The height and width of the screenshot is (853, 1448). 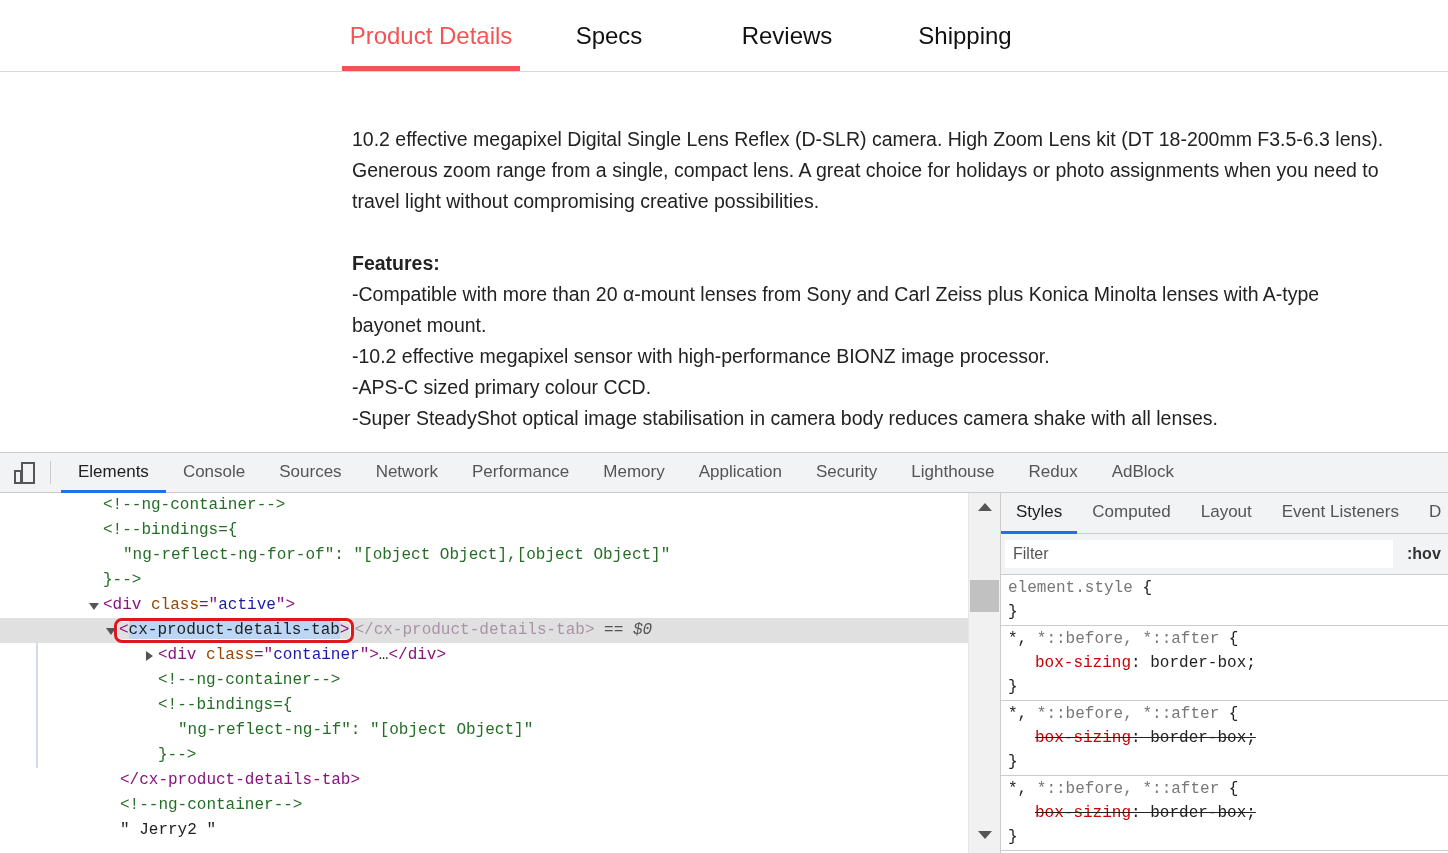 What do you see at coordinates (406, 473) in the screenshot?
I see `devtools-tab: Network` at bounding box center [406, 473].